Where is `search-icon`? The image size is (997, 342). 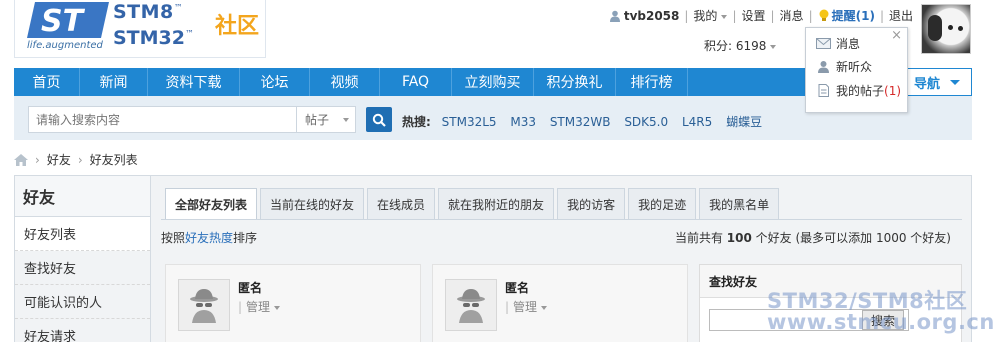
search-icon is located at coordinates (379, 120).